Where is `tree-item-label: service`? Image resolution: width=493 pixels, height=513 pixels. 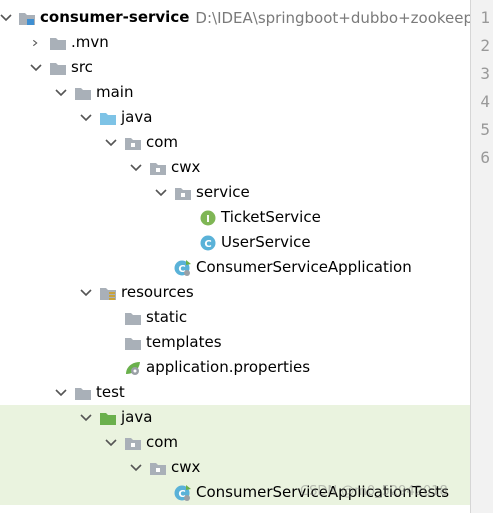
tree-item-label: service is located at coordinates (223, 192).